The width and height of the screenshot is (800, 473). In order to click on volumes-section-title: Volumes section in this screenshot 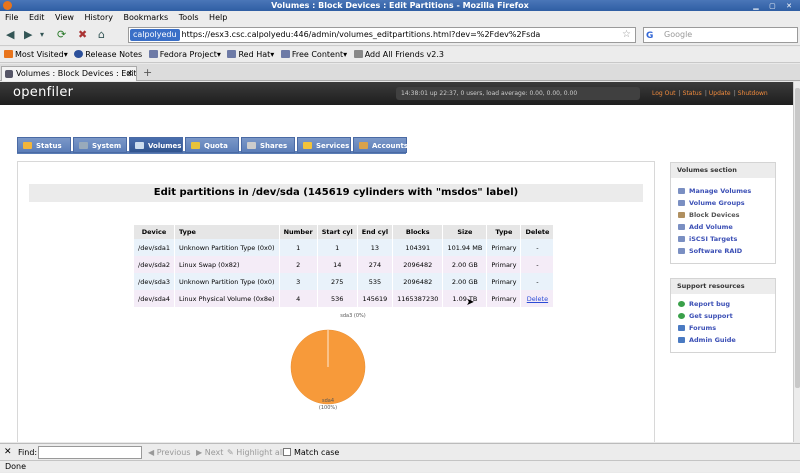, I will do `click(723, 170)`.